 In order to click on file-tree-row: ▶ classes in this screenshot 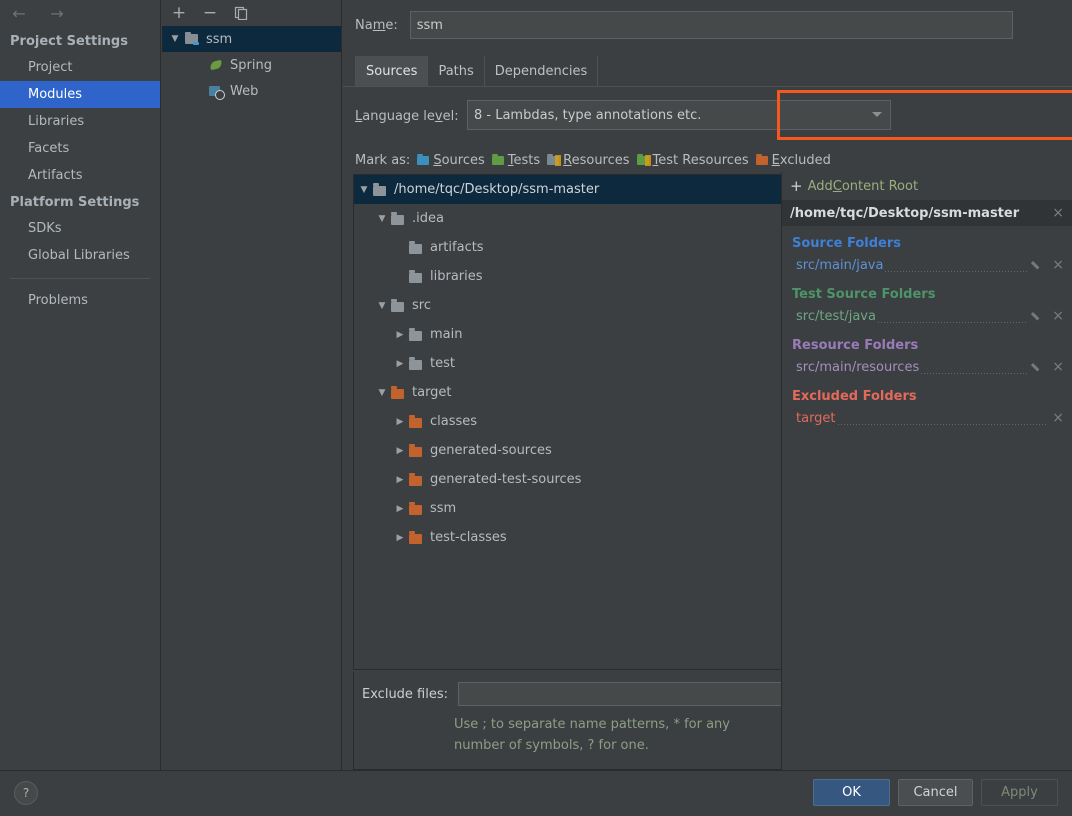, I will do `click(573, 421)`.